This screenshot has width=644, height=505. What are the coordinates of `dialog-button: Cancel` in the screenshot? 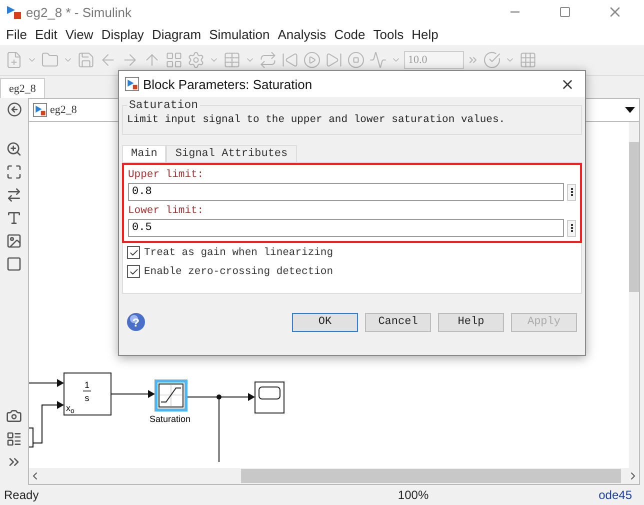 It's located at (398, 322).